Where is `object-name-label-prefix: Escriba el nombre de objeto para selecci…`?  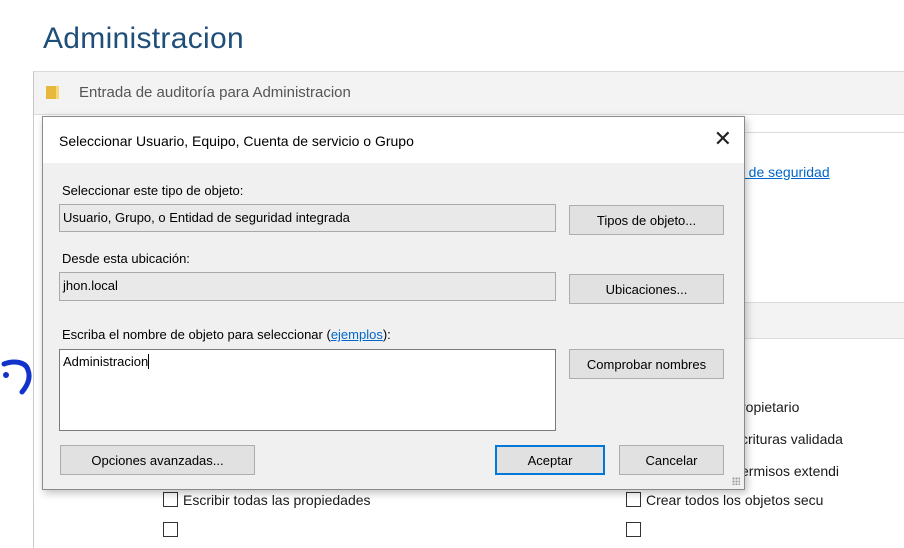
object-name-label-prefix: Escriba el nombre de objeto para selecci… is located at coordinates (196, 334).